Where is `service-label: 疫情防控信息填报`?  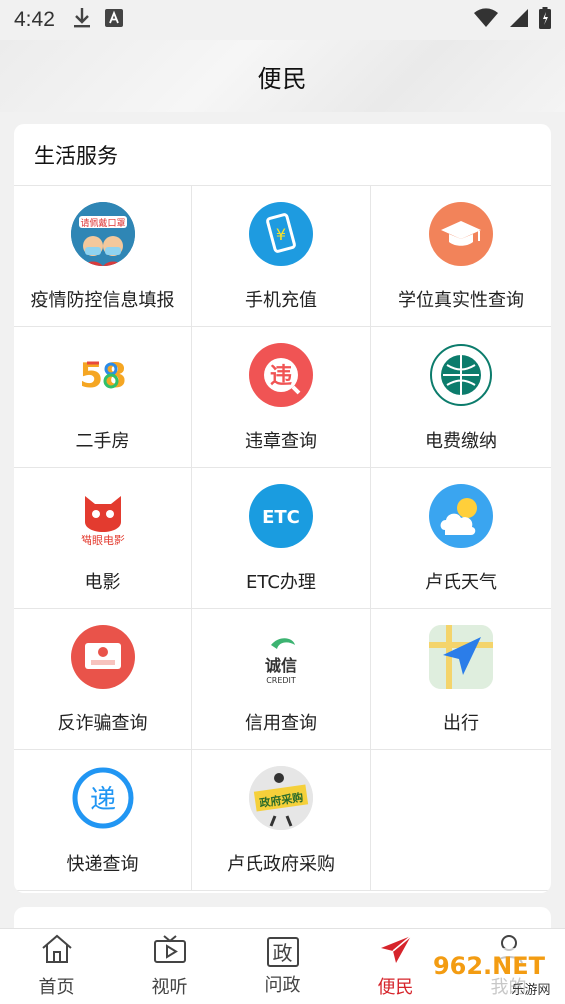 service-label: 疫情防控信息填报 is located at coordinates (102, 300).